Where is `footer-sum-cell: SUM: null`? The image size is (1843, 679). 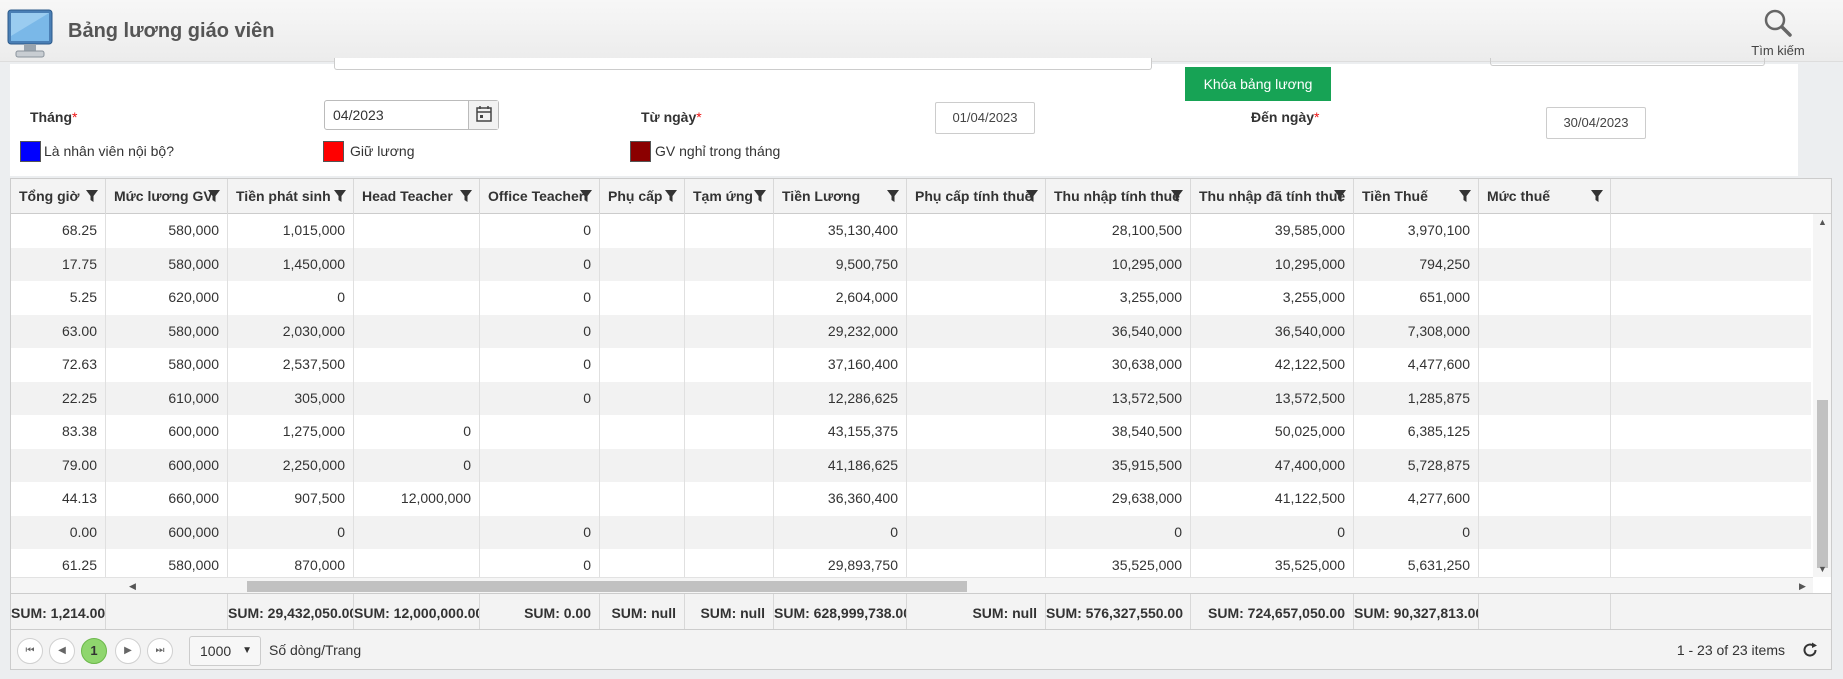
footer-sum-cell: SUM: null is located at coordinates (642, 611).